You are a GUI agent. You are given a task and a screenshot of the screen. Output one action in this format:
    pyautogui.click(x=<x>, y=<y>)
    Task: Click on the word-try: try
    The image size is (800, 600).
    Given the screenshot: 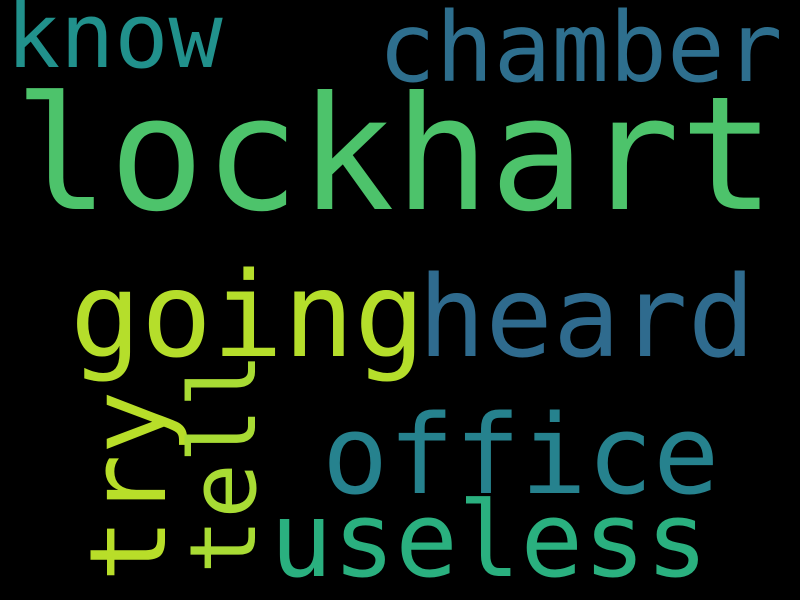 What is the action you would take?
    pyautogui.click(x=128, y=486)
    